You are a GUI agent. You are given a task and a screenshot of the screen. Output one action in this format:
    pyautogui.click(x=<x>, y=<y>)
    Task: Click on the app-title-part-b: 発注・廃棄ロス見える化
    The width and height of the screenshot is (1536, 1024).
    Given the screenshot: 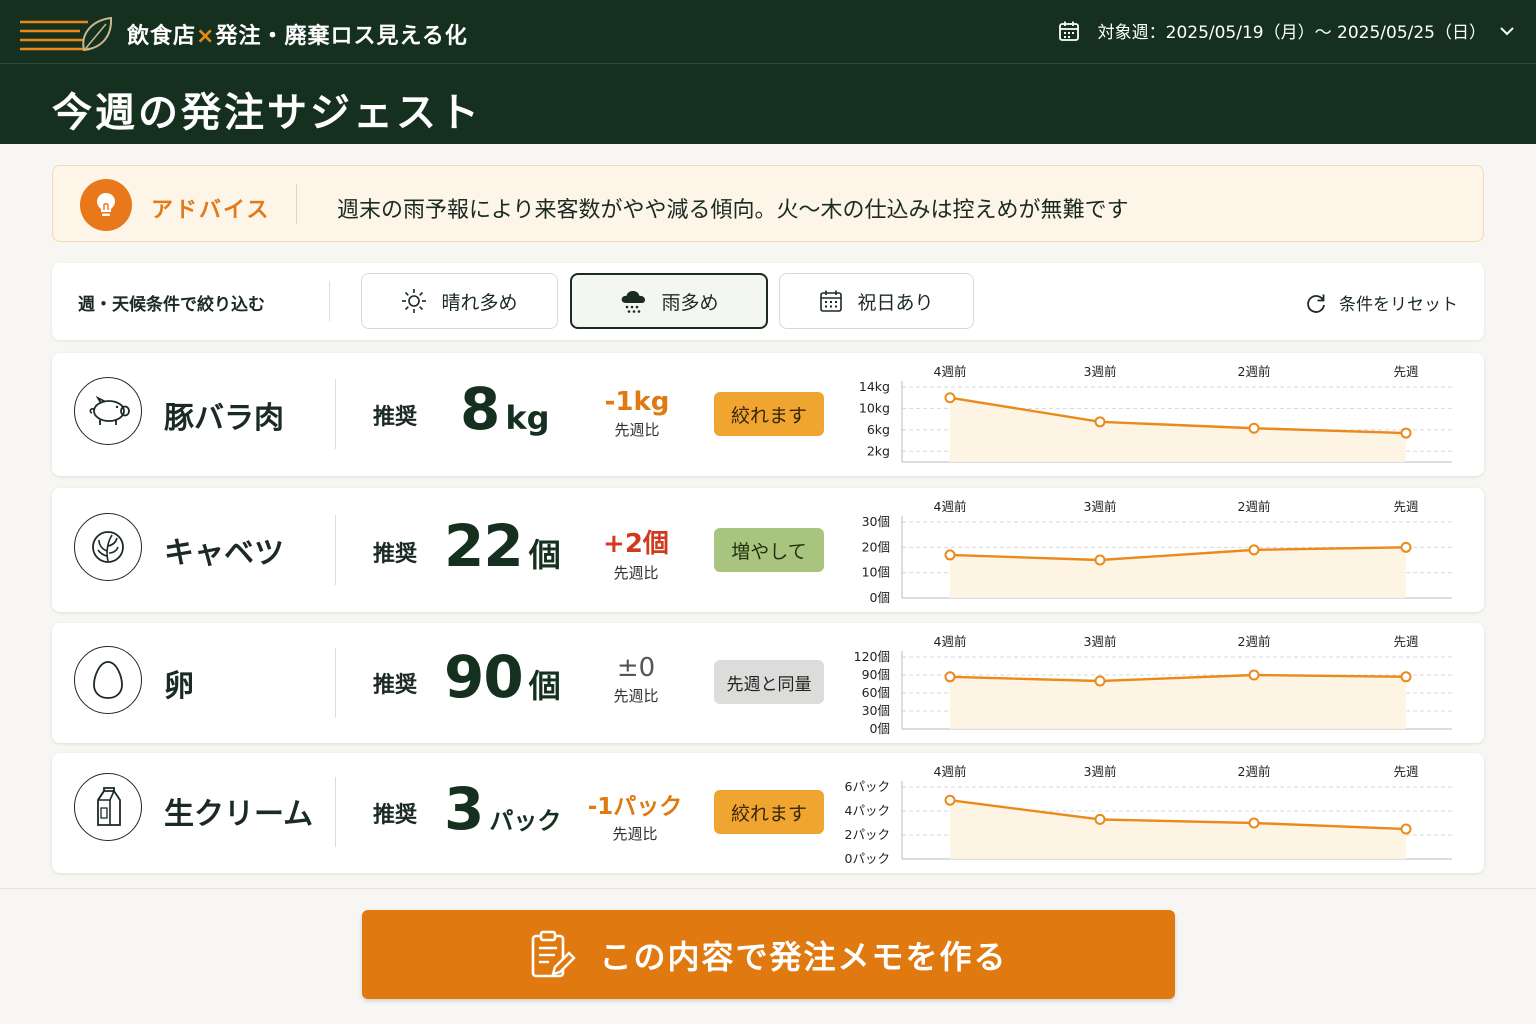 What is the action you would take?
    pyautogui.click(x=341, y=36)
    